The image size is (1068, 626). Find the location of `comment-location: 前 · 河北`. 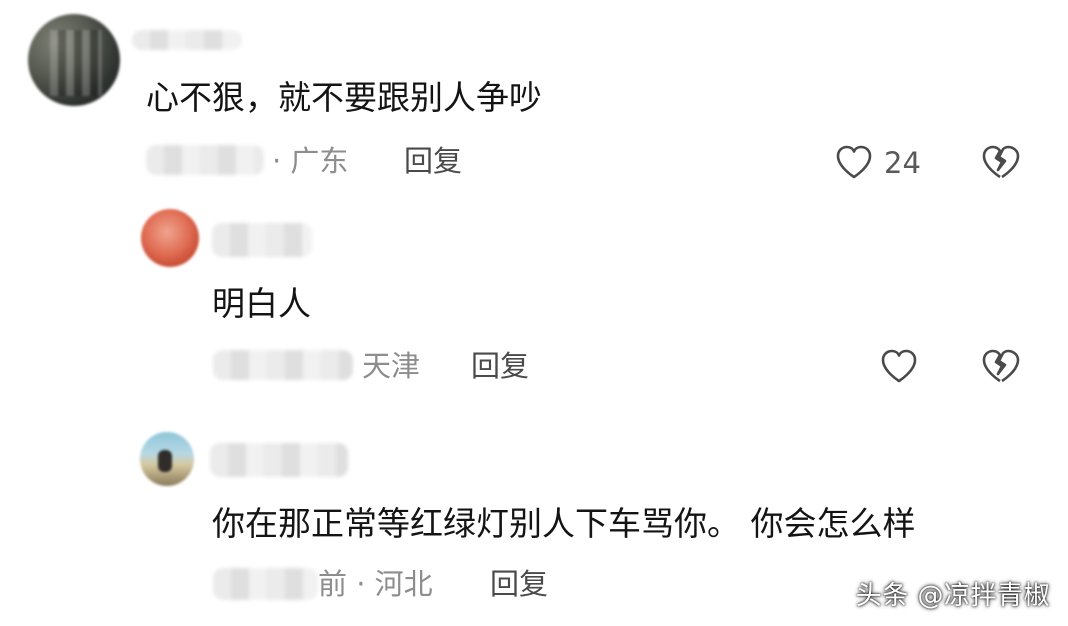

comment-location: 前 · 河北 is located at coordinates (375, 584).